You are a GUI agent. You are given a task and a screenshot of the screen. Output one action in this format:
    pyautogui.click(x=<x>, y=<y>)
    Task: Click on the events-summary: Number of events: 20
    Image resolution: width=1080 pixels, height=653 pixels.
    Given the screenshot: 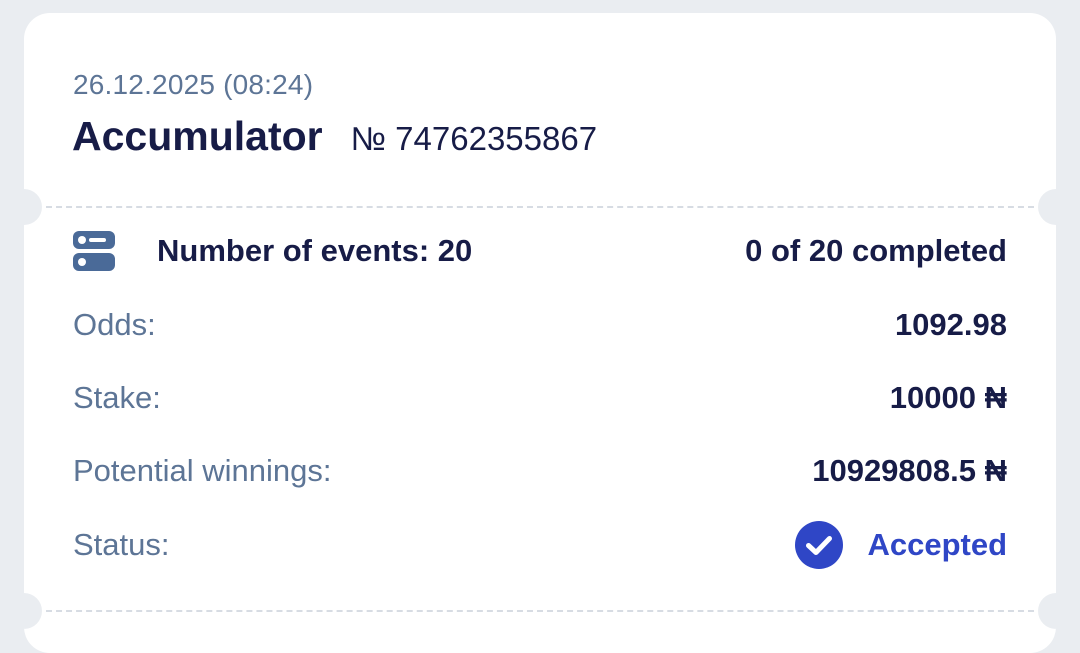 What is the action you would take?
    pyautogui.click(x=272, y=251)
    